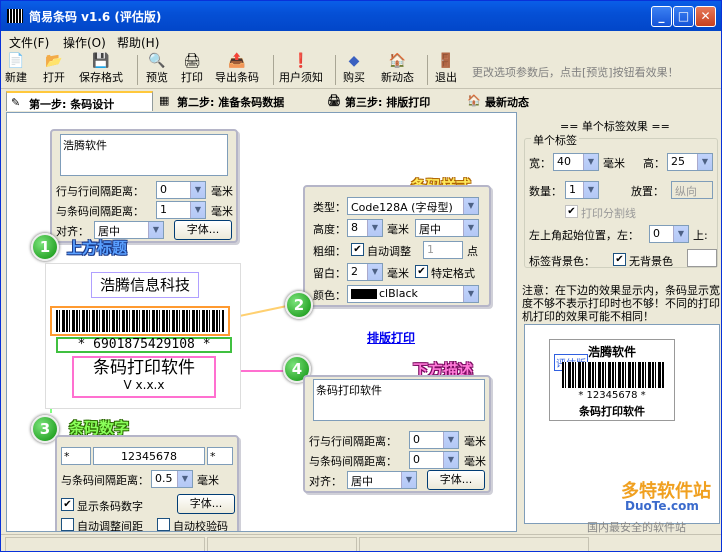  I want to click on barcode-frame, so click(140, 321).